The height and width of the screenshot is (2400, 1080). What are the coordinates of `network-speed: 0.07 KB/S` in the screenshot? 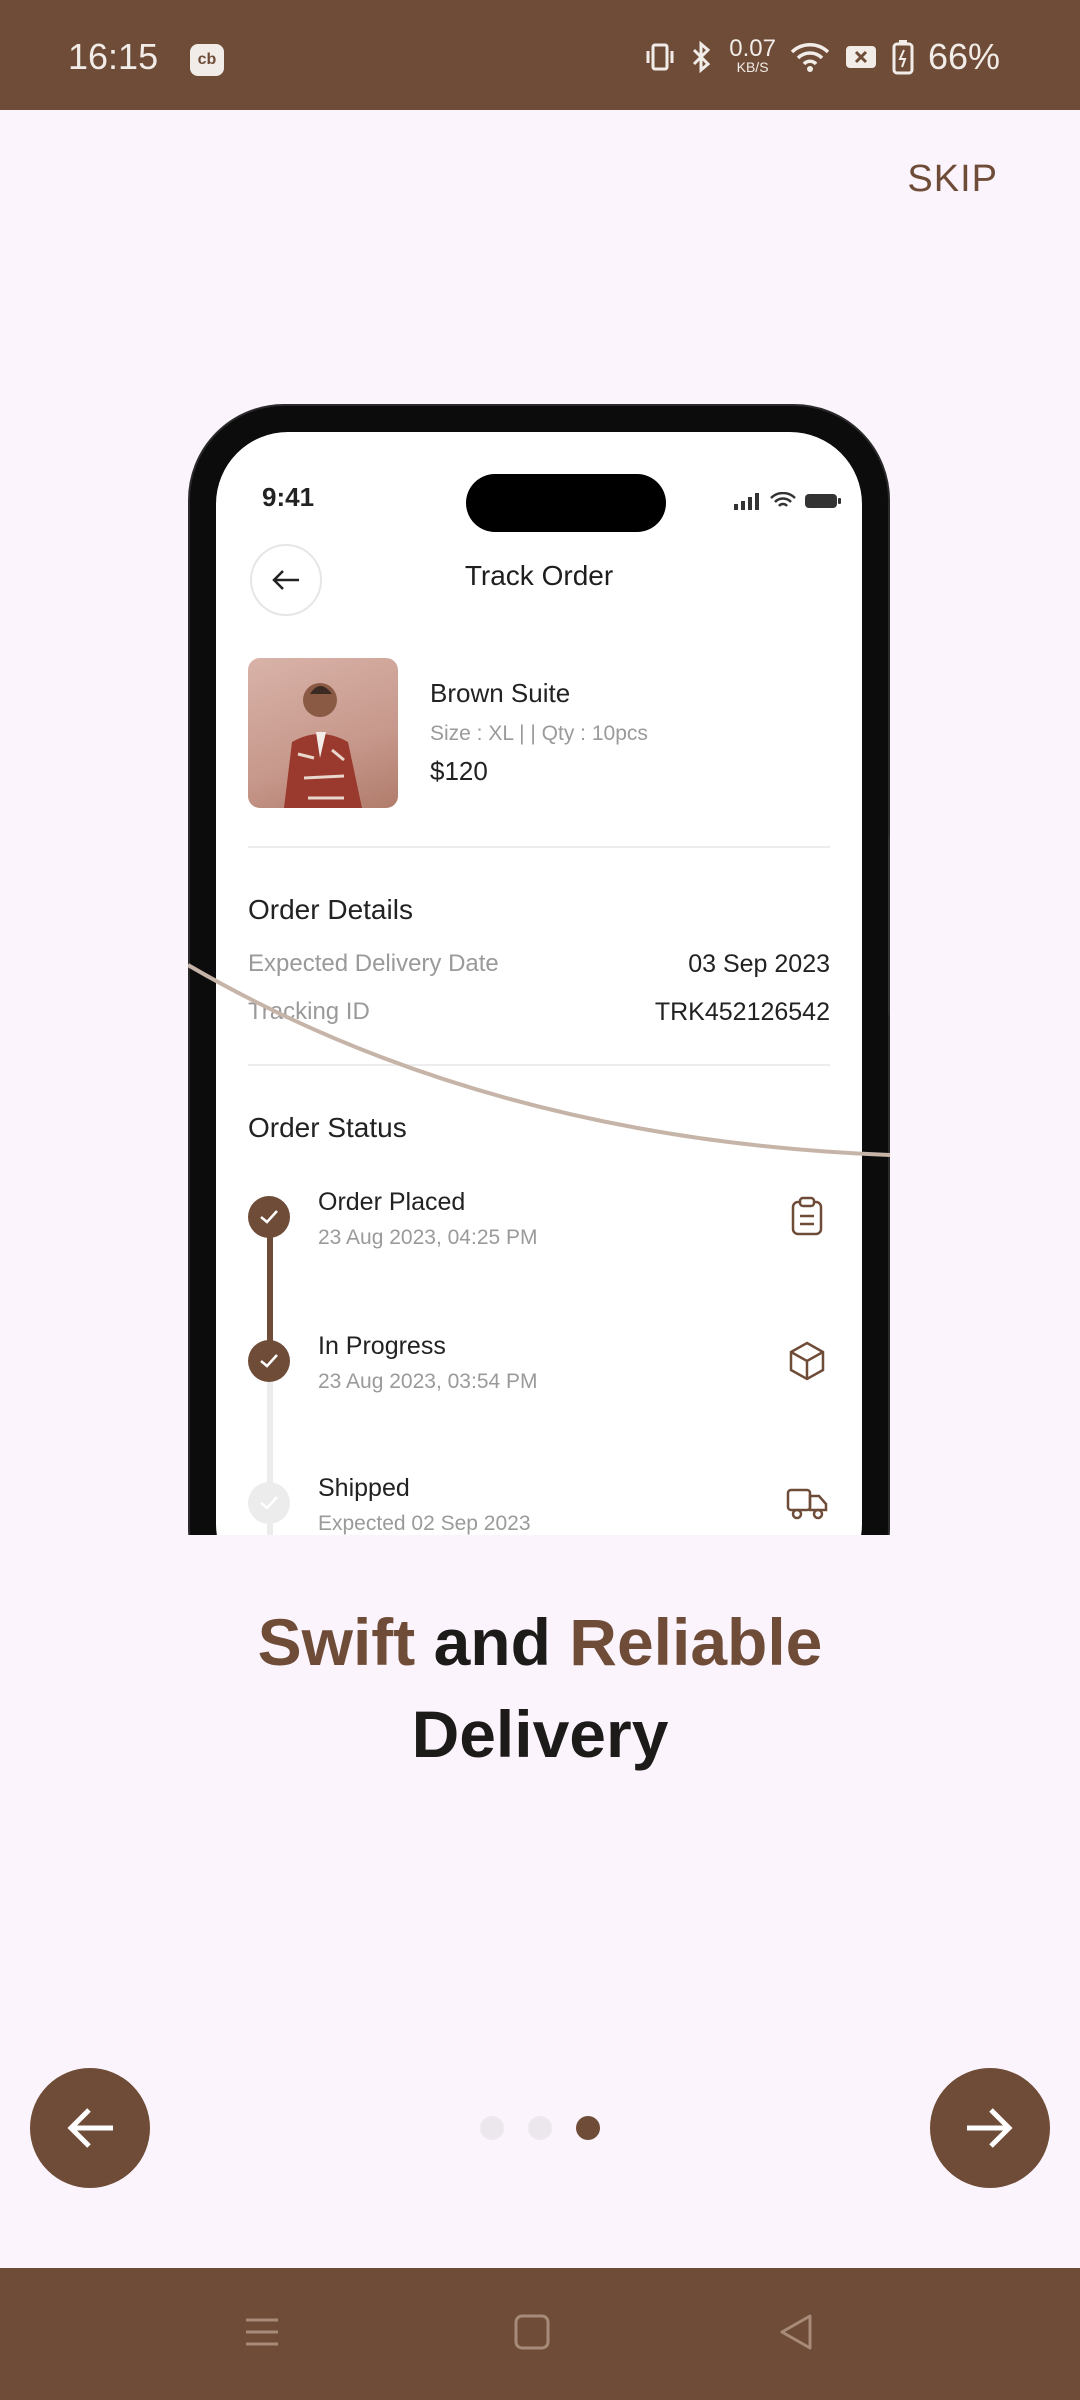 It's located at (752, 55).